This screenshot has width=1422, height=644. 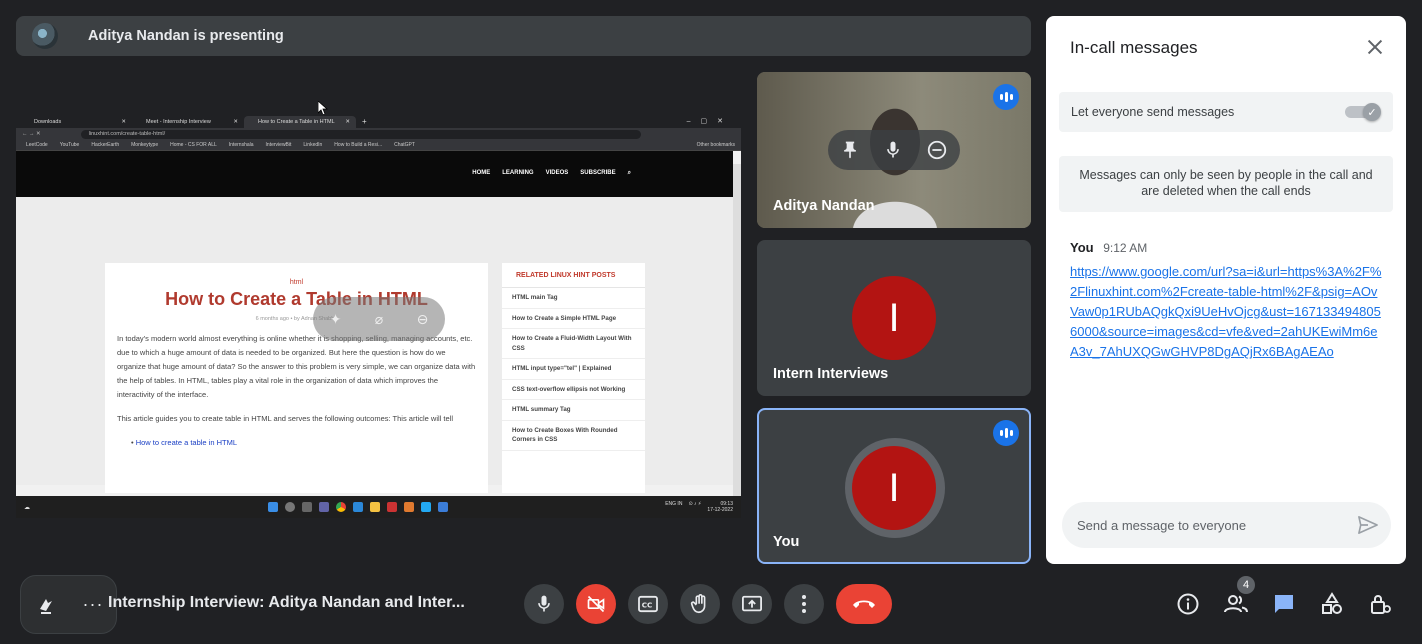 What do you see at coordinates (27, 507) in the screenshot?
I see `weather-icon: ☁` at bounding box center [27, 507].